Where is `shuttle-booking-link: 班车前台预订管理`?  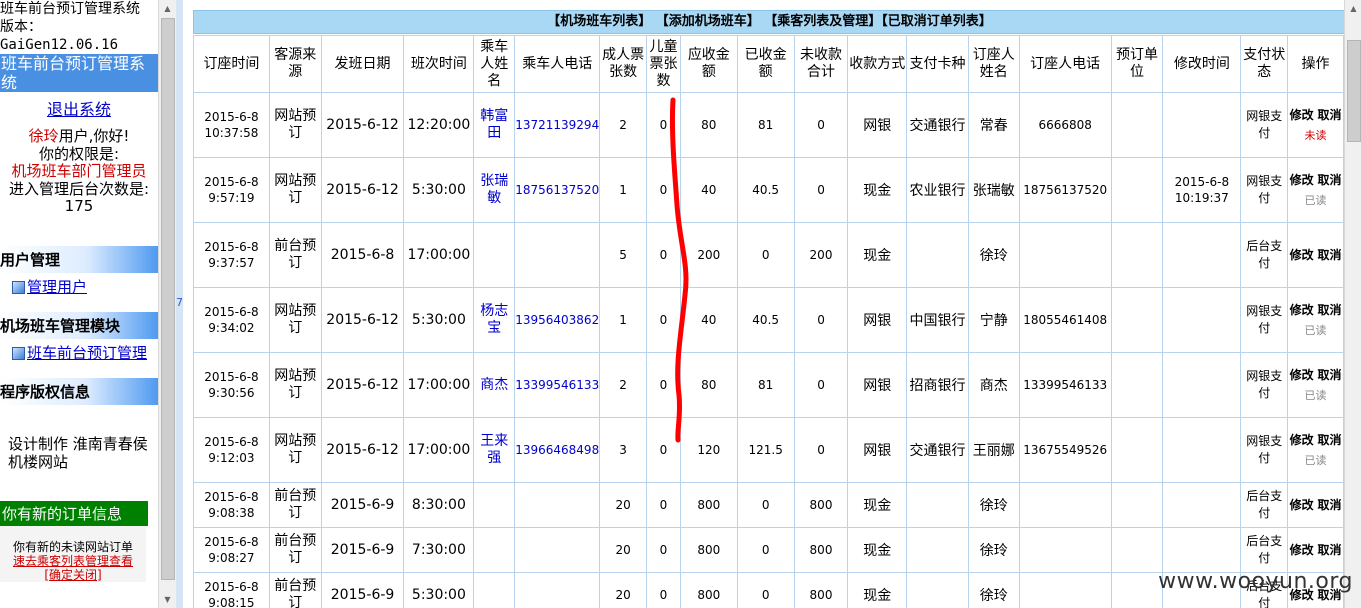 shuttle-booking-link: 班车前台预订管理 is located at coordinates (87, 353).